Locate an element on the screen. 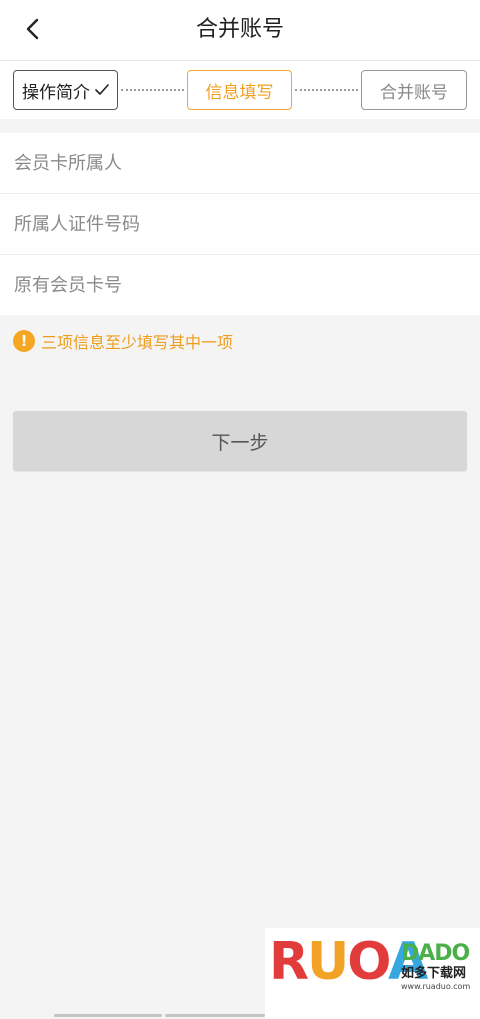 This screenshot has height=1019, width=480. notice-text: 三项信息至少填写其中一项 is located at coordinates (137, 342).